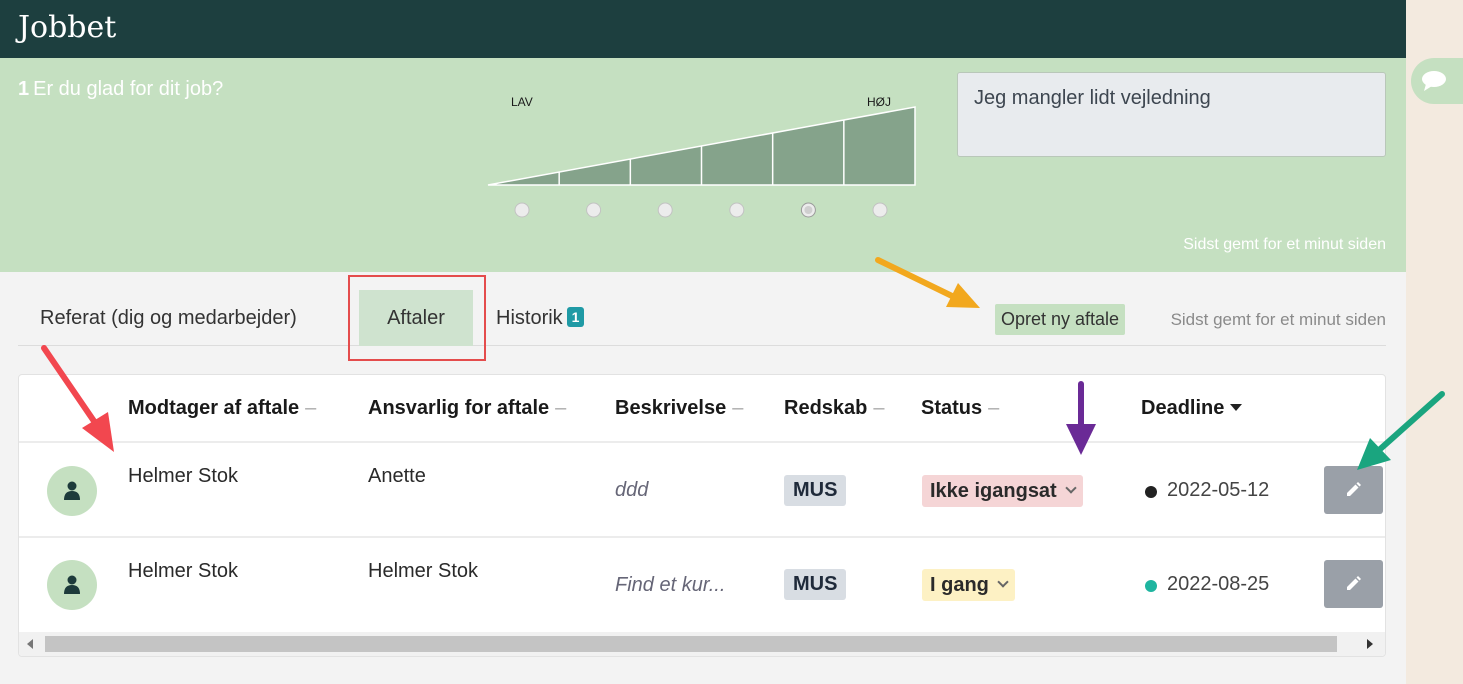  I want to click on tab-referat: Referat (dig og medarbejder), so click(168, 318).